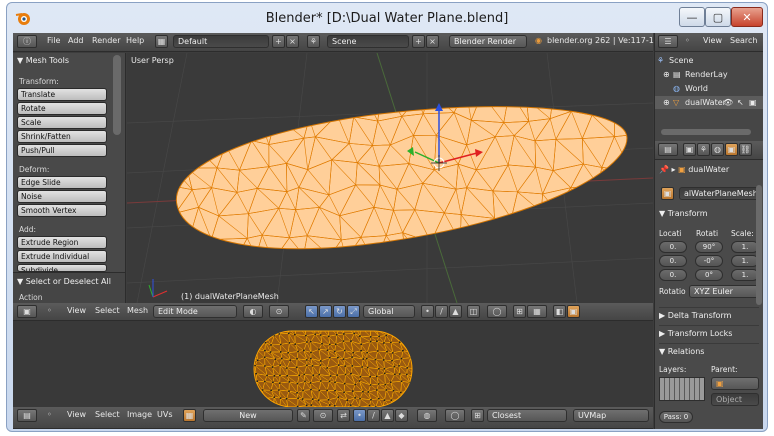 The width and height of the screenshot is (774, 436). Describe the element at coordinates (27, 311) in the screenshot. I see `view3d-editor-type-icon: ▣` at that location.